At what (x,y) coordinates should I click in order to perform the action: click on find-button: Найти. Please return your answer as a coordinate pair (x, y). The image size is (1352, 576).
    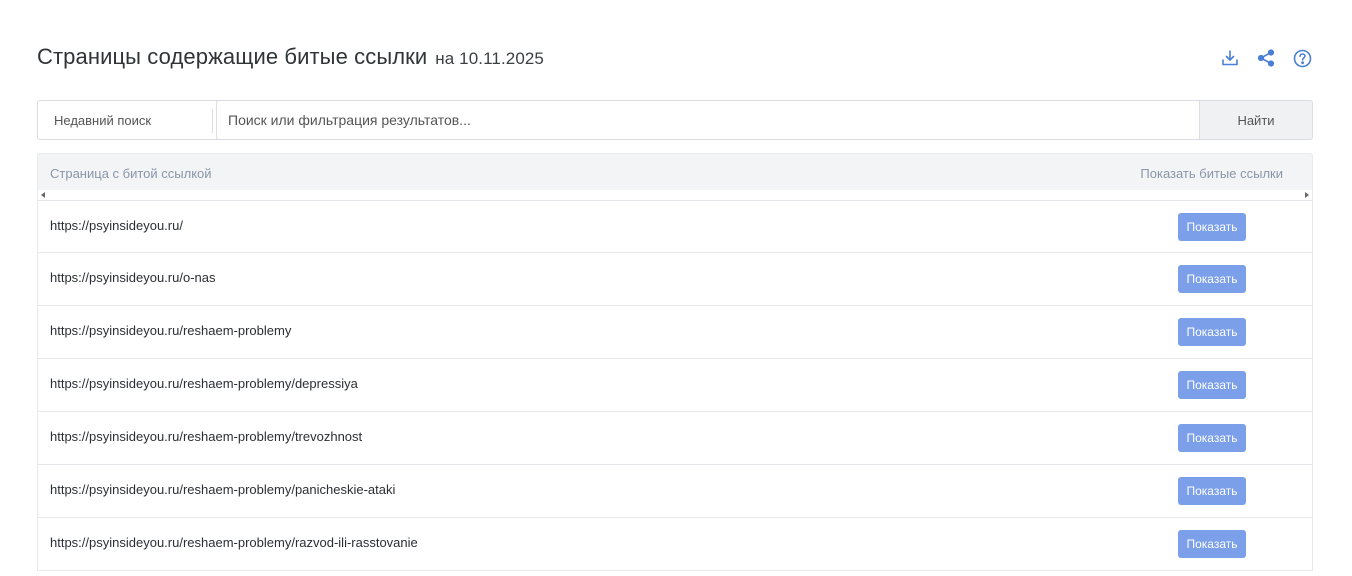
    Looking at the image, I should click on (1256, 120).